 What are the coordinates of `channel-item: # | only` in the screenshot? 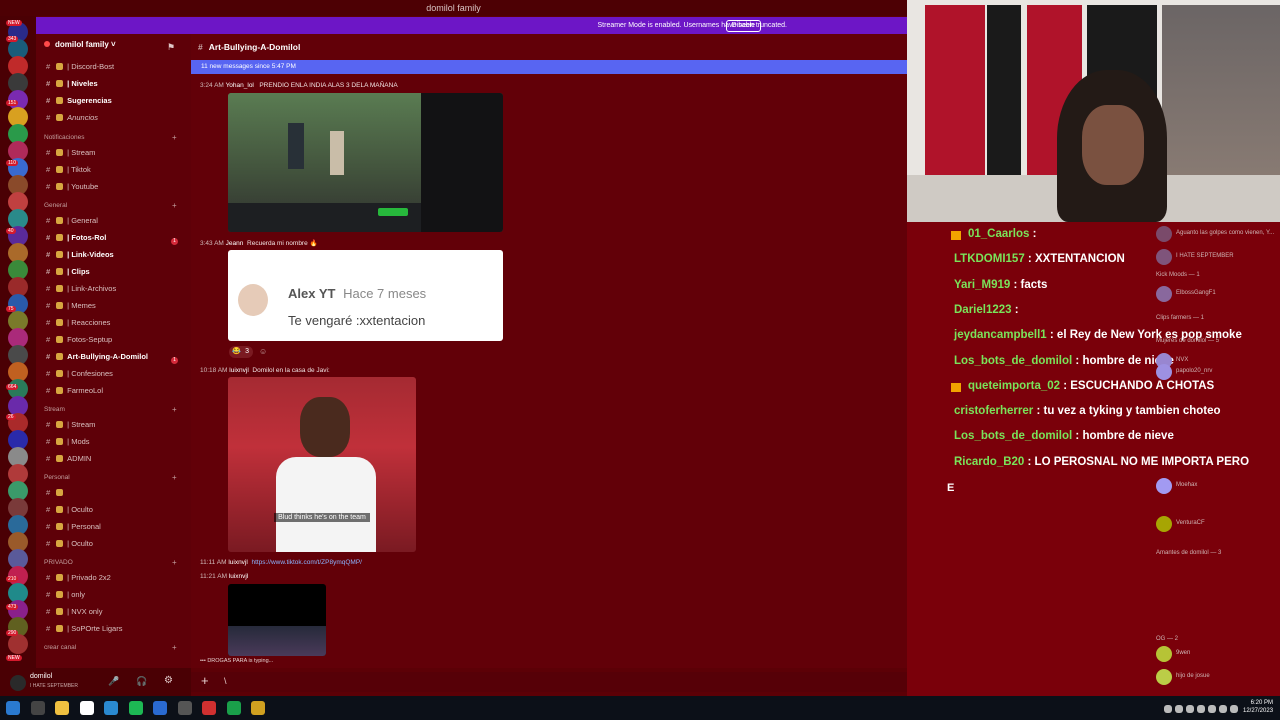 It's located at (65, 594).